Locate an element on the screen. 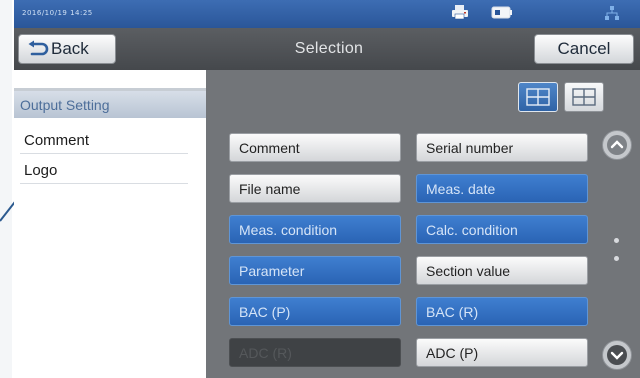 This screenshot has height=378, width=640. option-bac-p: BAC (P) is located at coordinates (315, 311).